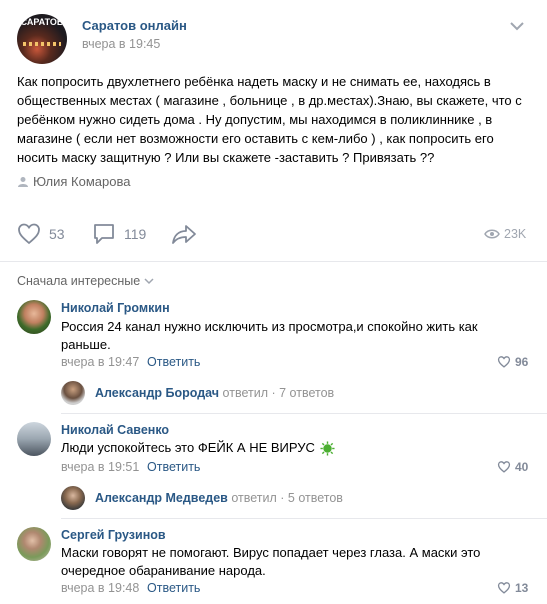  I want to click on thread-author: Александр Медведев, so click(161, 498).